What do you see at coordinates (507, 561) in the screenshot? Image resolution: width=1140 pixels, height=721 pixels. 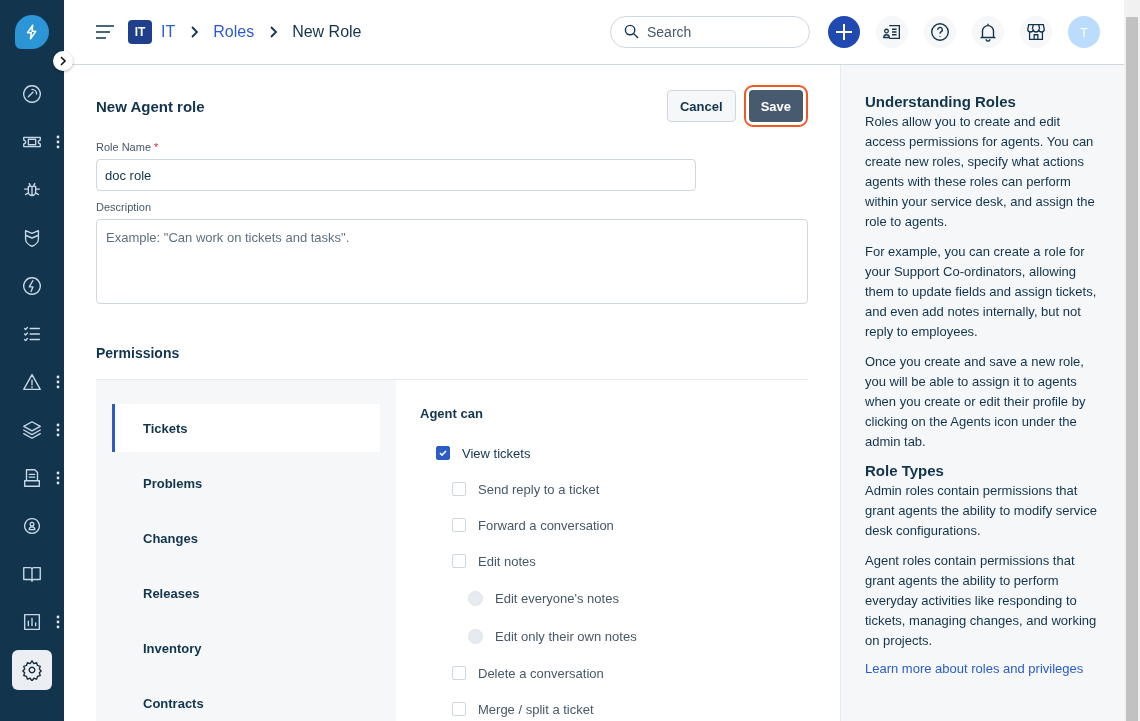 I see `permission-label: Edit notes` at bounding box center [507, 561].